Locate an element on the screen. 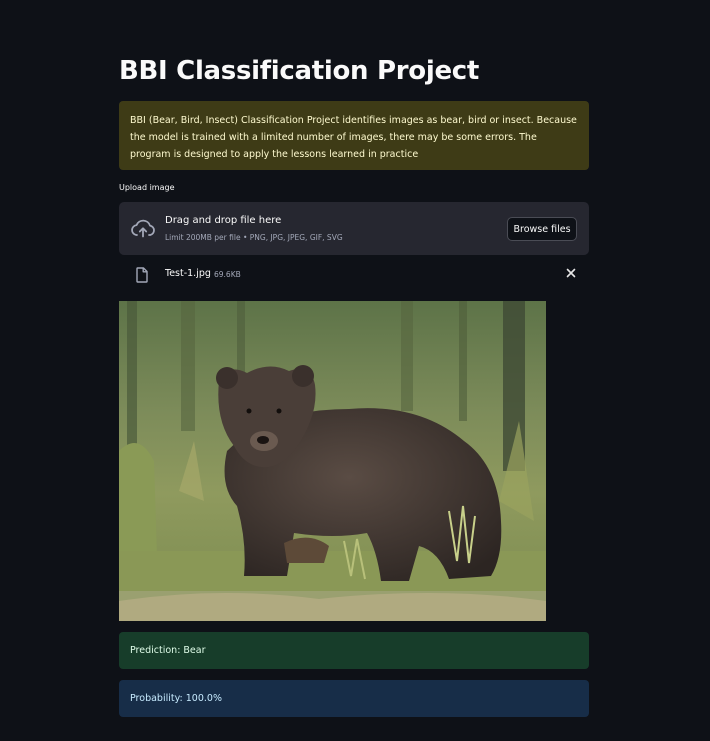  uploaded-file-size: 69.6KB is located at coordinates (227, 274).